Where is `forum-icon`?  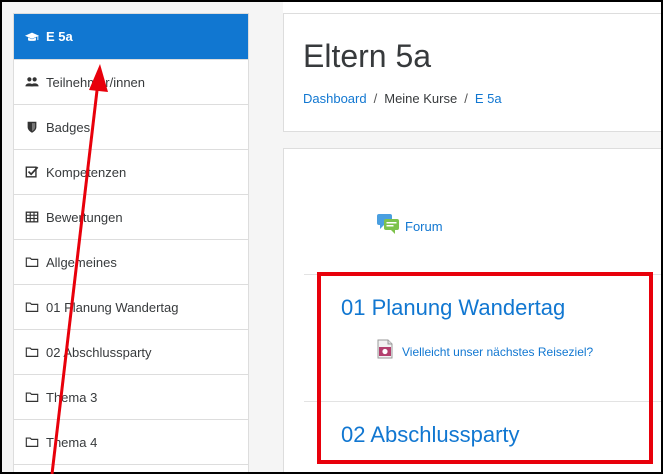 forum-icon is located at coordinates (388, 226).